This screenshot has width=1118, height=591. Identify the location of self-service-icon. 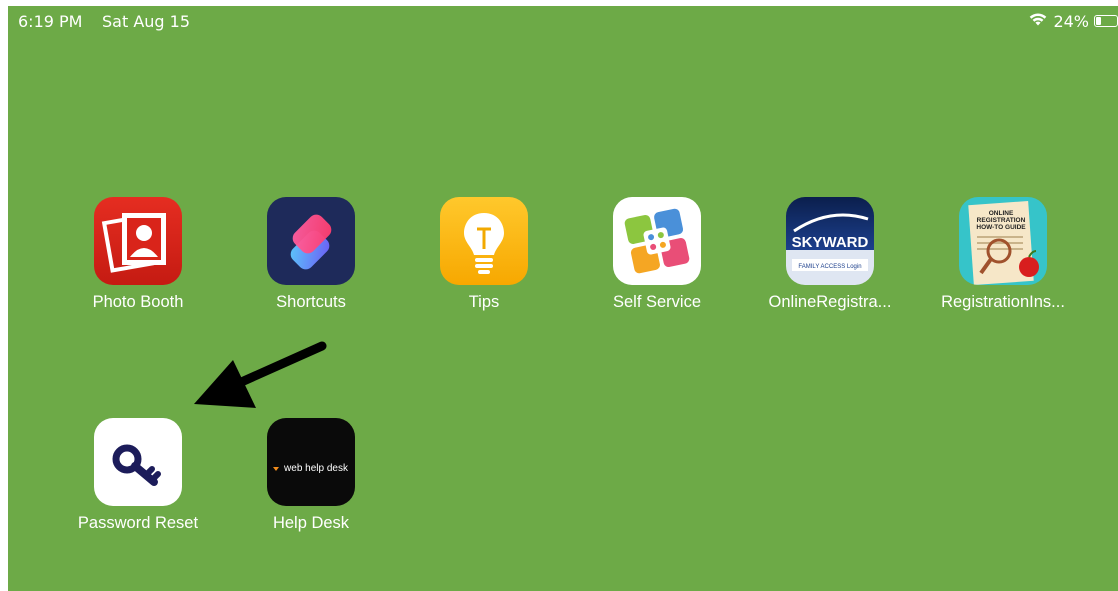
(657, 241).